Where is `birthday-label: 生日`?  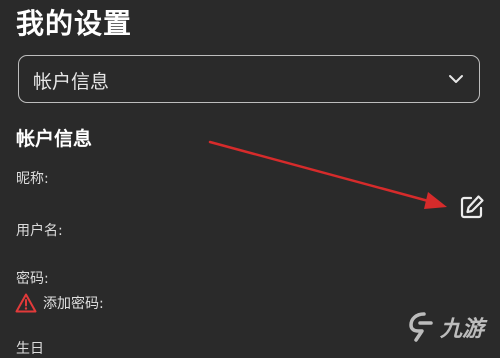
birthday-label: 生日 is located at coordinates (30, 349).